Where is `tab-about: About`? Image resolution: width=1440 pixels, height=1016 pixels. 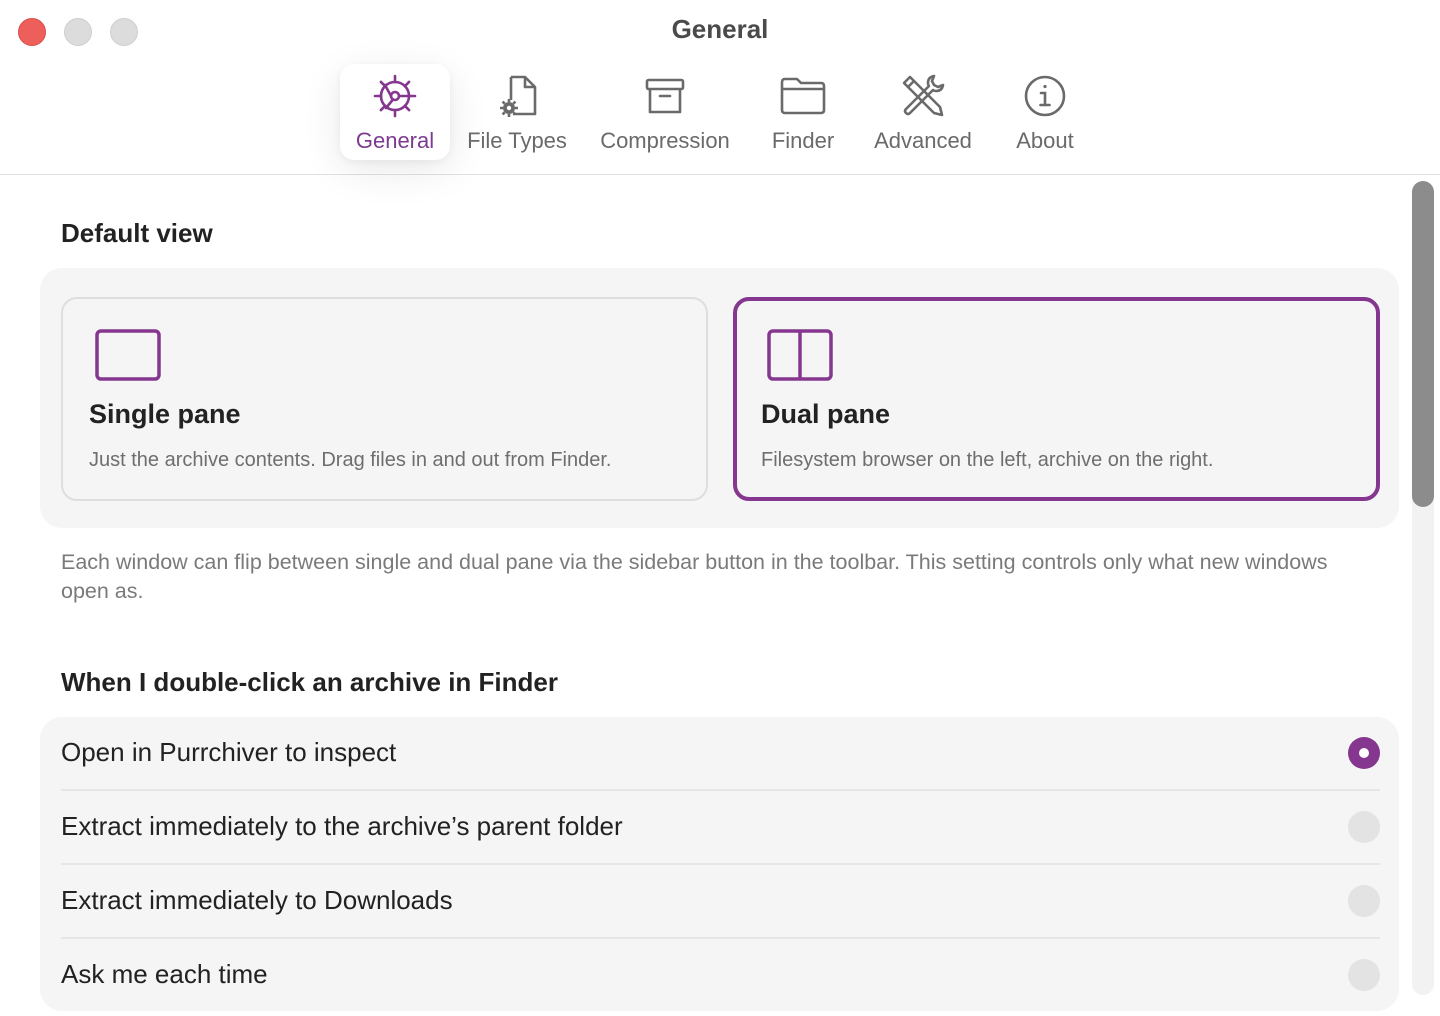 tab-about: About is located at coordinates (1045, 112).